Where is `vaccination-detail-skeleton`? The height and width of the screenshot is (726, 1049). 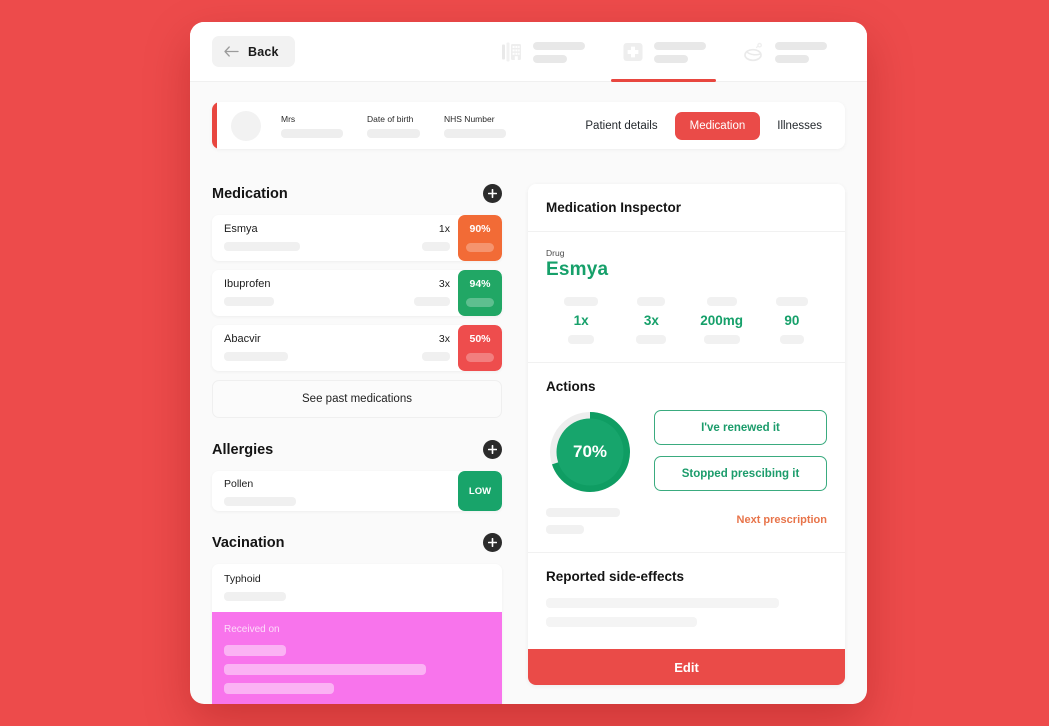
vaccination-detail-skeleton is located at coordinates (255, 596).